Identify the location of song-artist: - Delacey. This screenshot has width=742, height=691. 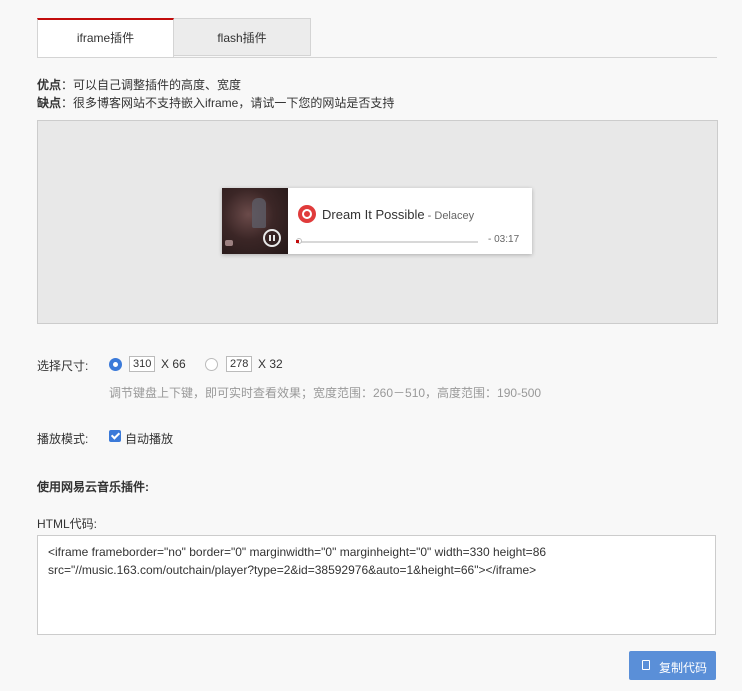
(449, 216).